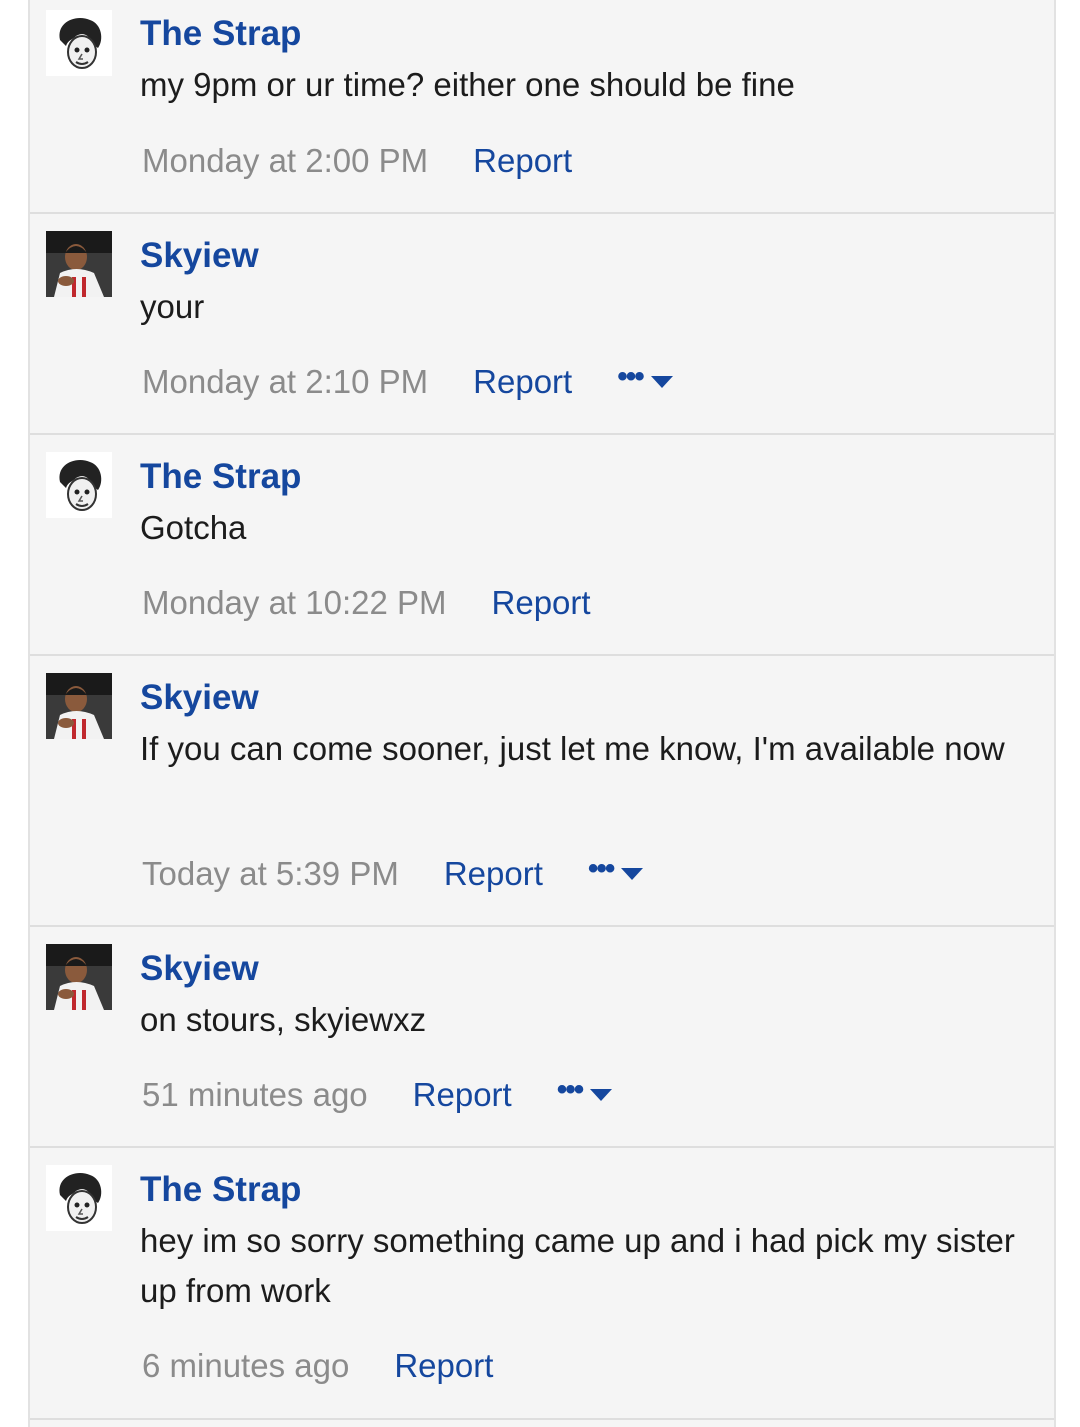  What do you see at coordinates (245, 1366) in the screenshot?
I see `timestamp: 6 minutes ago` at bounding box center [245, 1366].